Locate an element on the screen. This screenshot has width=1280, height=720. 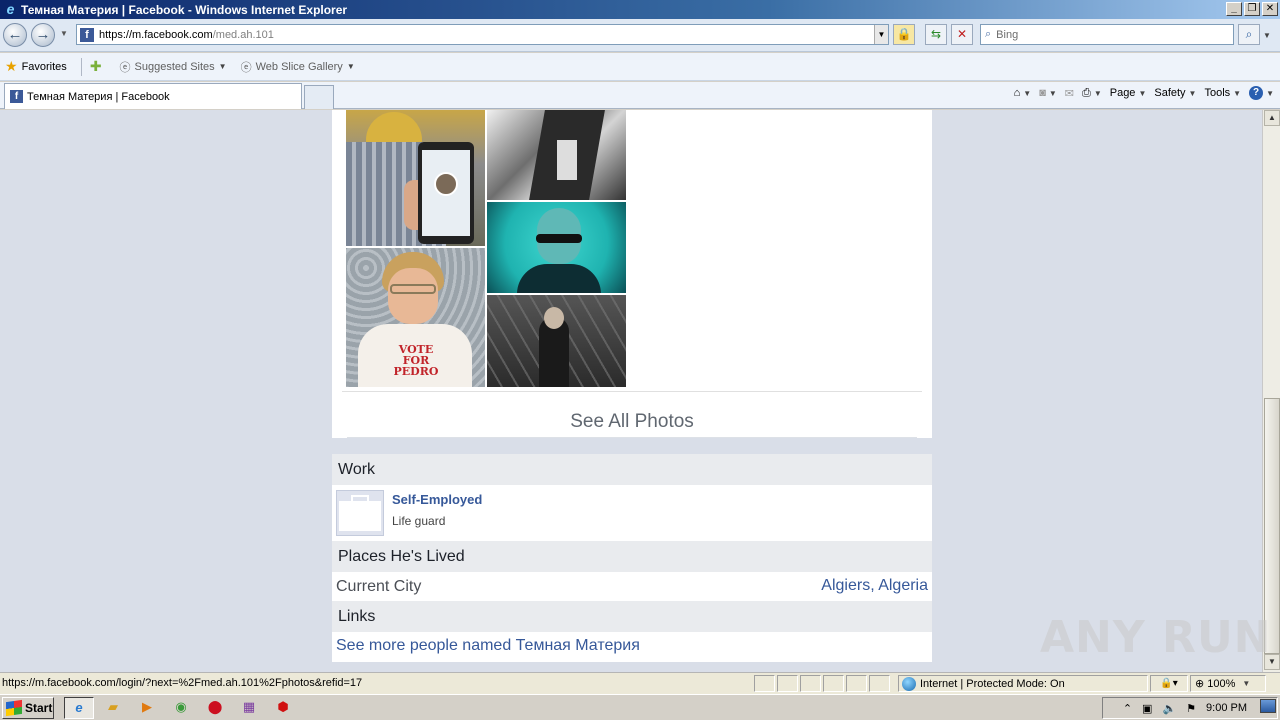
taskbar-explorer-button: ▰ is located at coordinates (113, 708).